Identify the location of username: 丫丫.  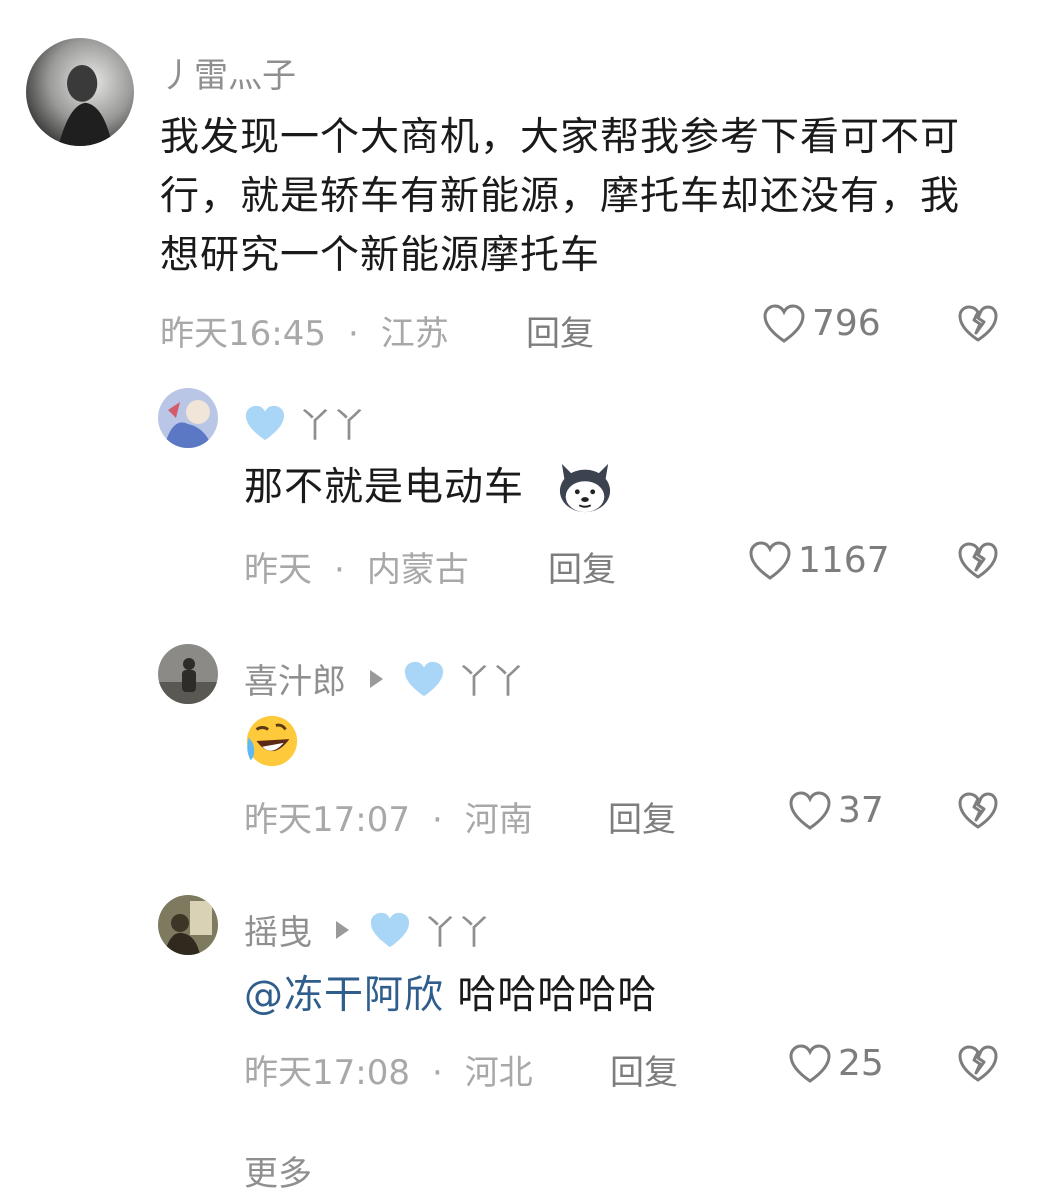
(305, 422).